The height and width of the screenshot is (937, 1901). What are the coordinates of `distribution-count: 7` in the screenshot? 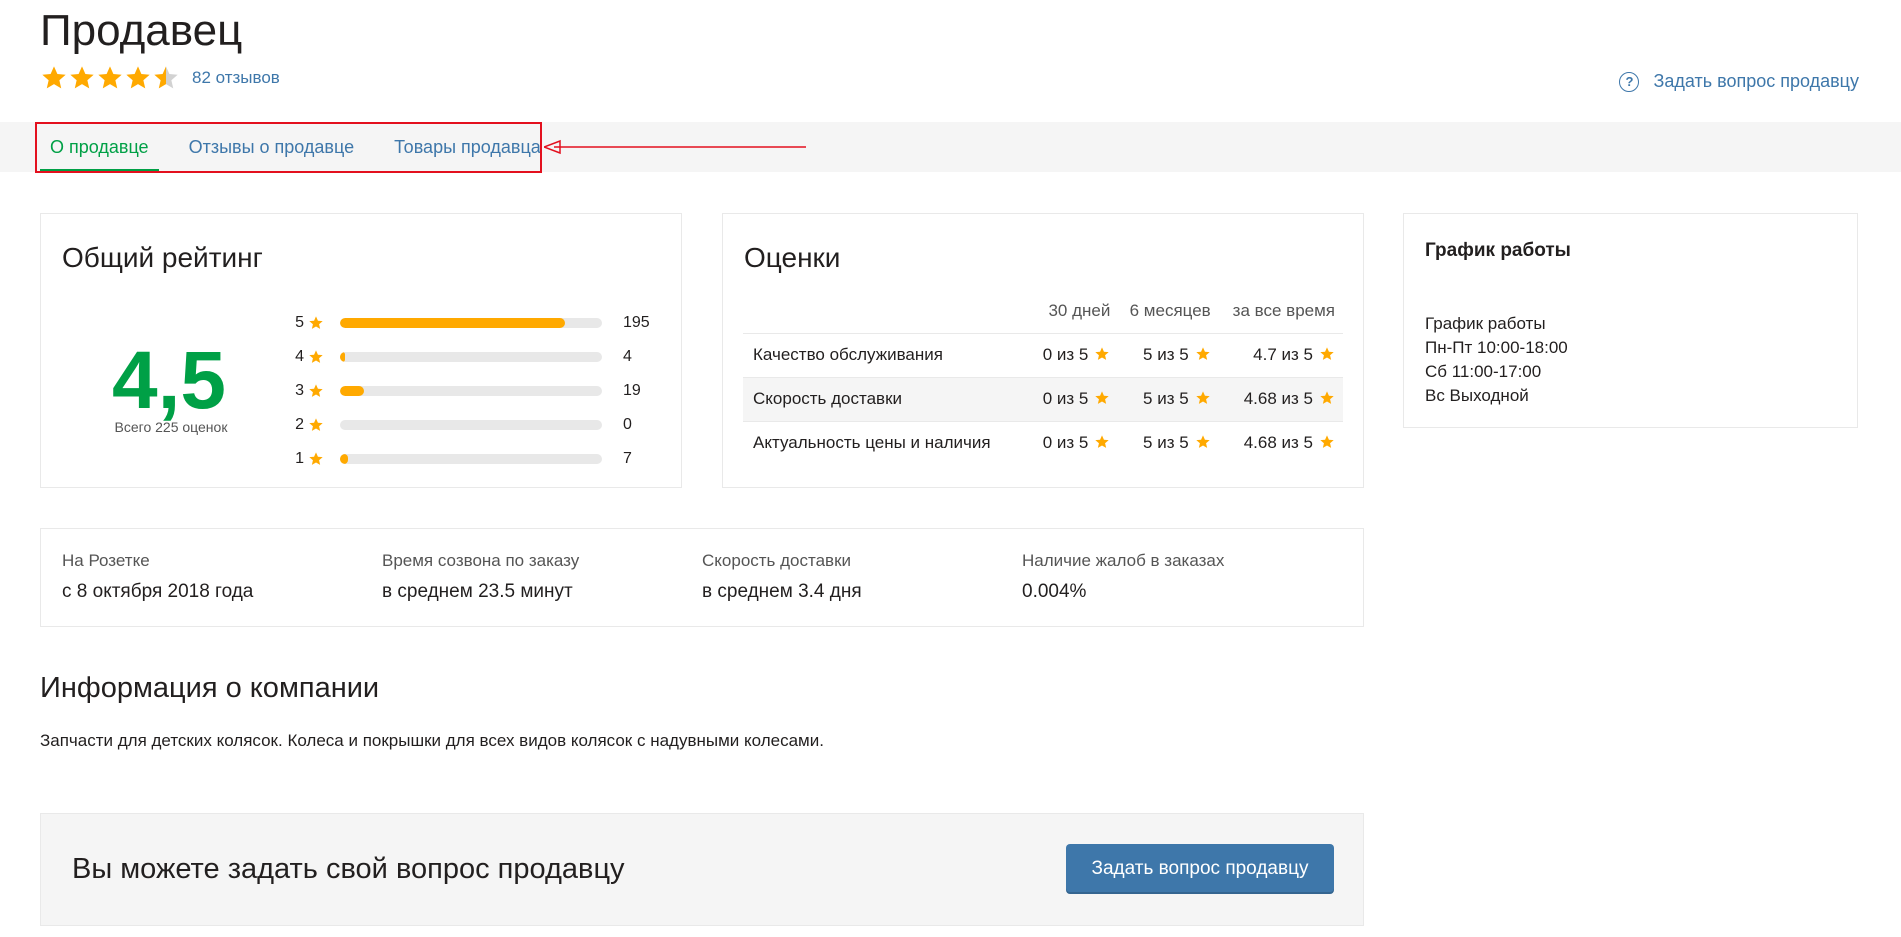 It's located at (627, 458).